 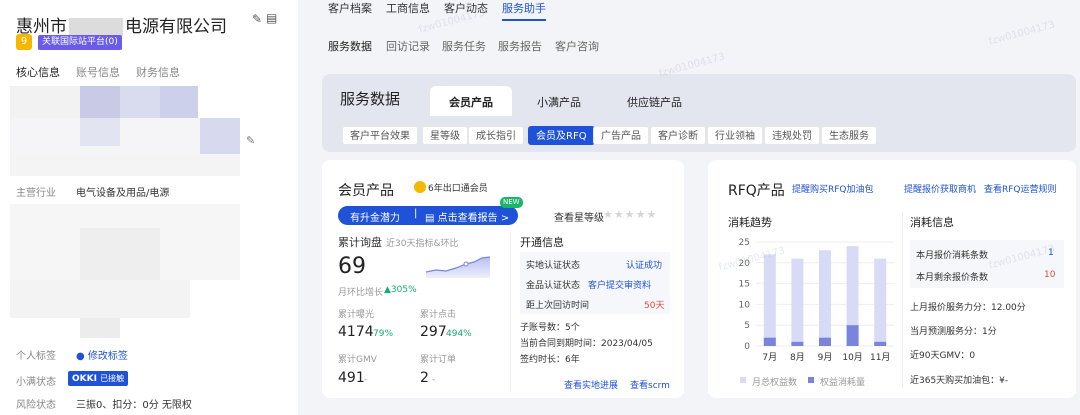 I want to click on chip-diagnosis: 客户诊断, so click(x=678, y=135).